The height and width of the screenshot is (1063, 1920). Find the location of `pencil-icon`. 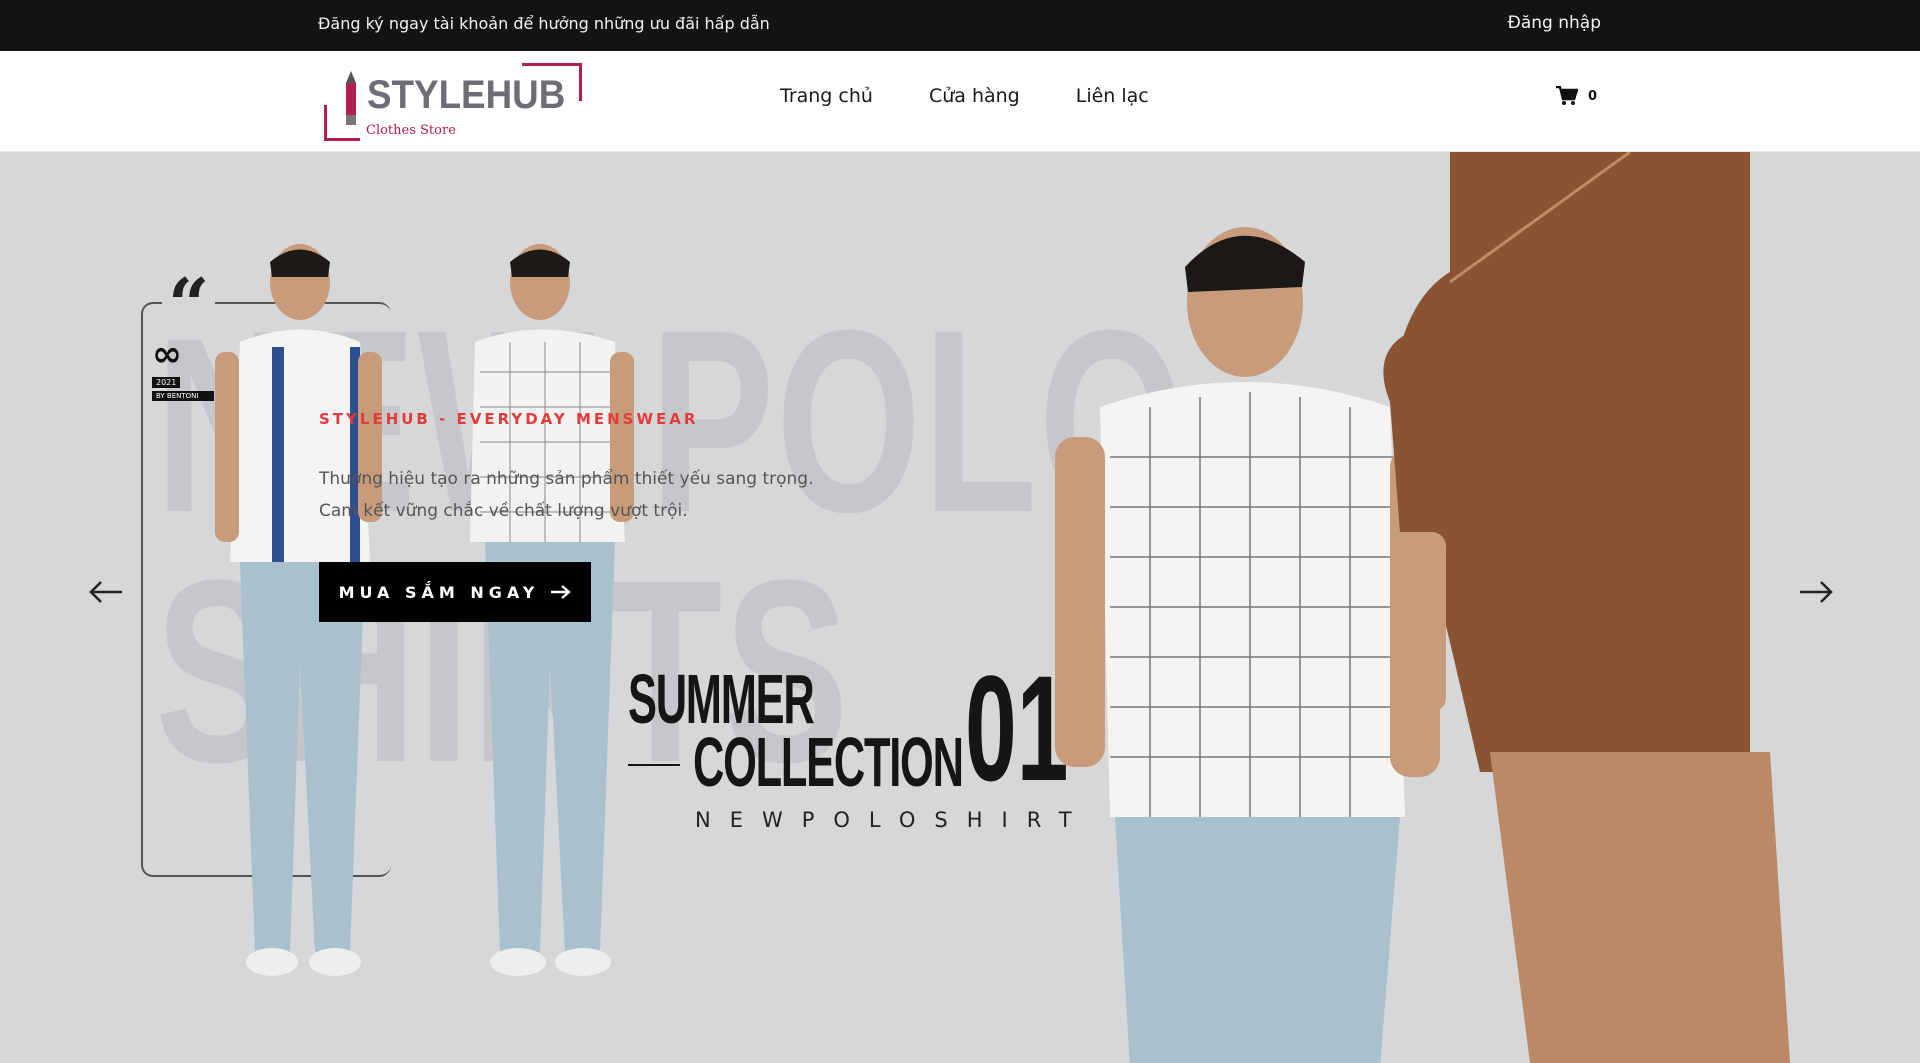

pencil-icon is located at coordinates (351, 98).